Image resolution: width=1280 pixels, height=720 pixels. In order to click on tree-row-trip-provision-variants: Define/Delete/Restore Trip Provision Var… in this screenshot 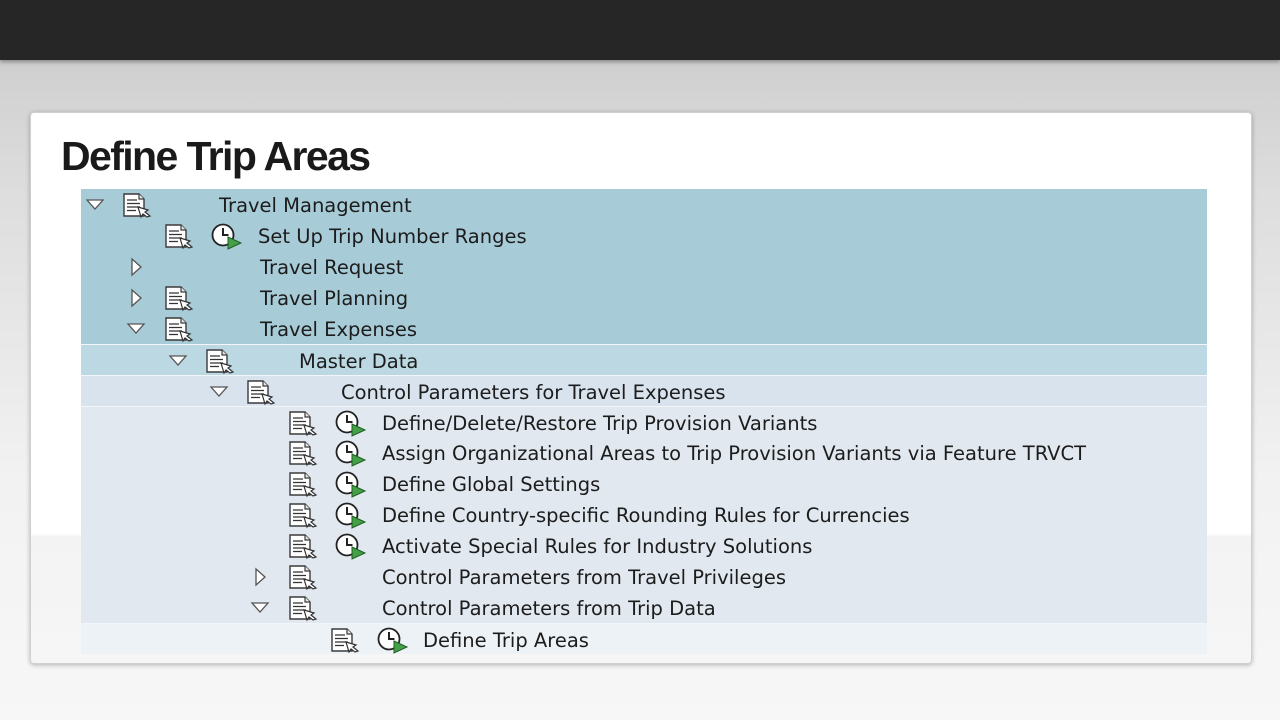, I will do `click(644, 421)`.